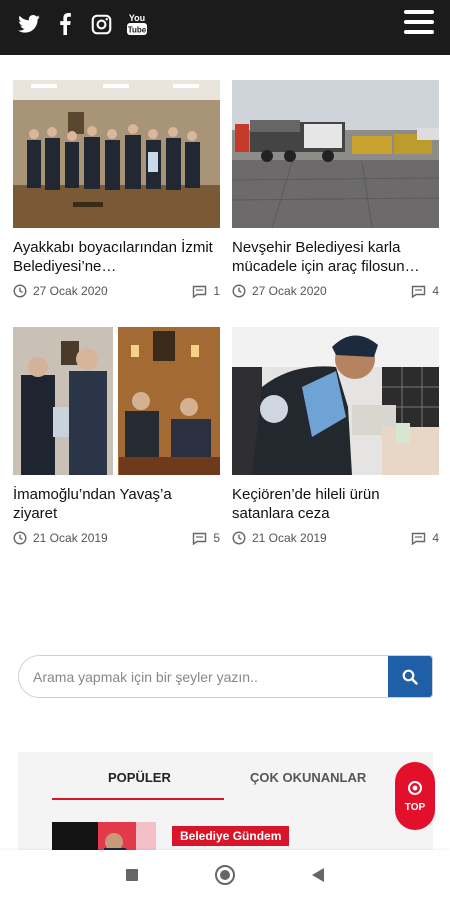 This screenshot has height=900, width=450. I want to click on comment-count: 5, so click(206, 538).